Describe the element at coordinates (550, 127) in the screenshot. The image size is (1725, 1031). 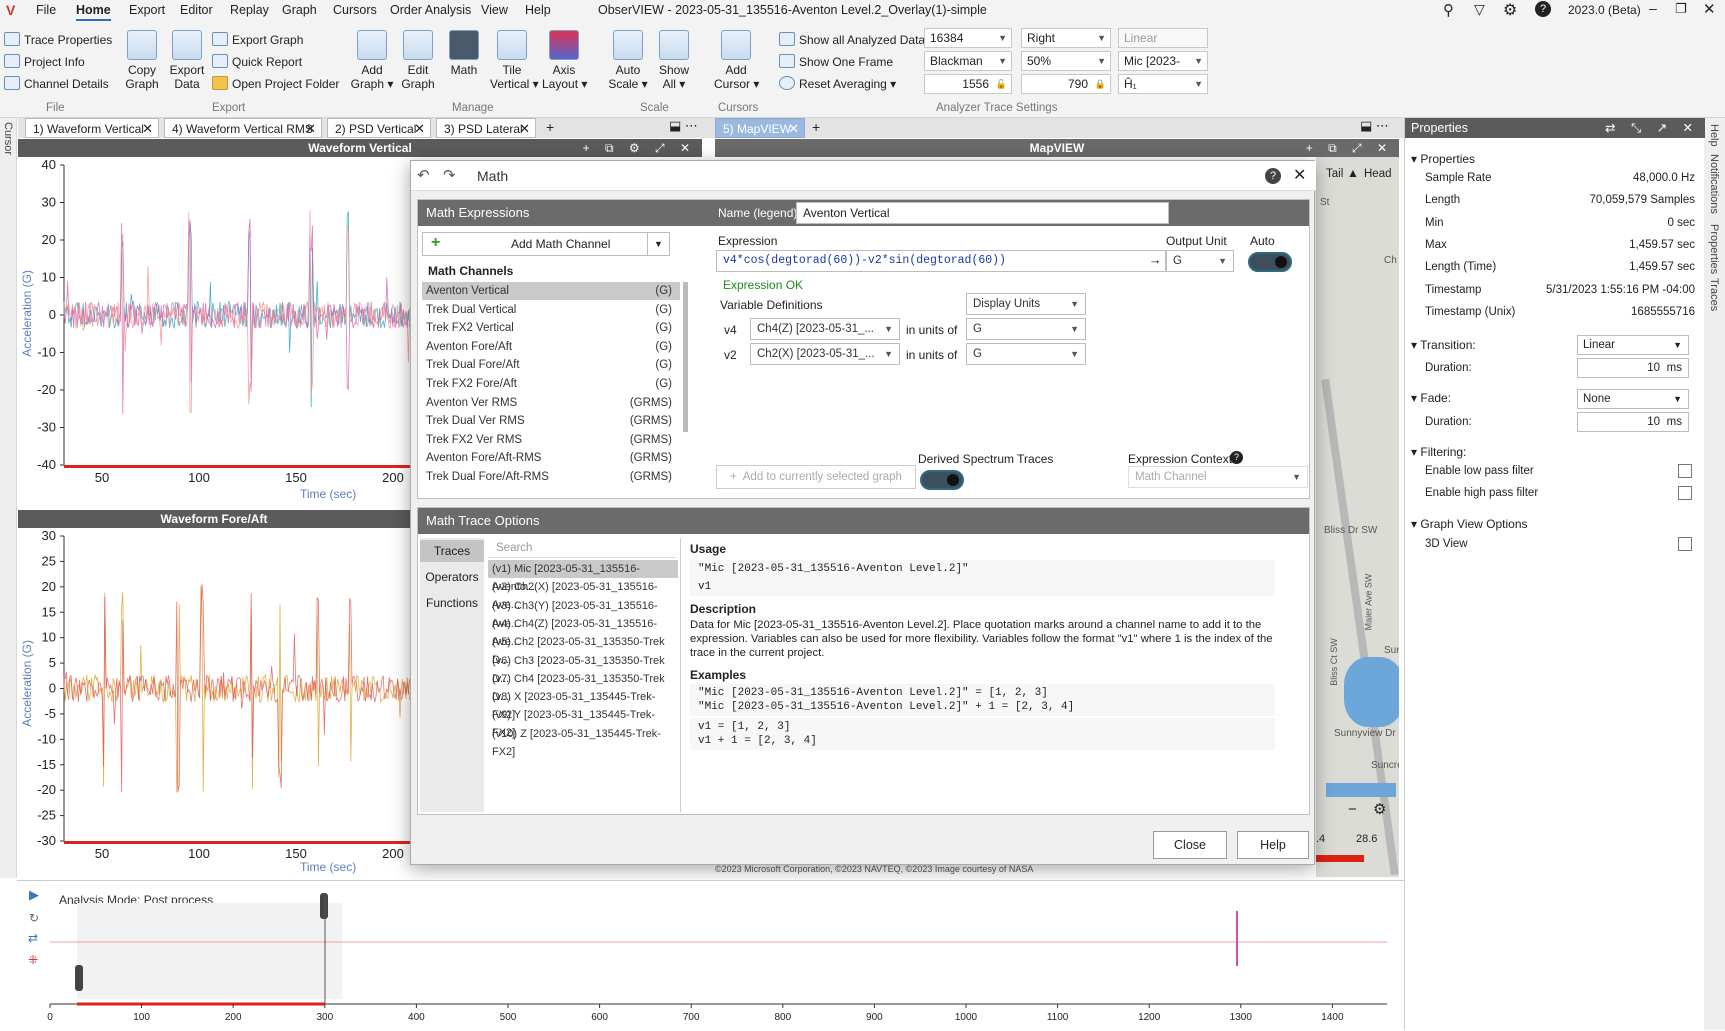
I see `add-tab-icon: +` at that location.